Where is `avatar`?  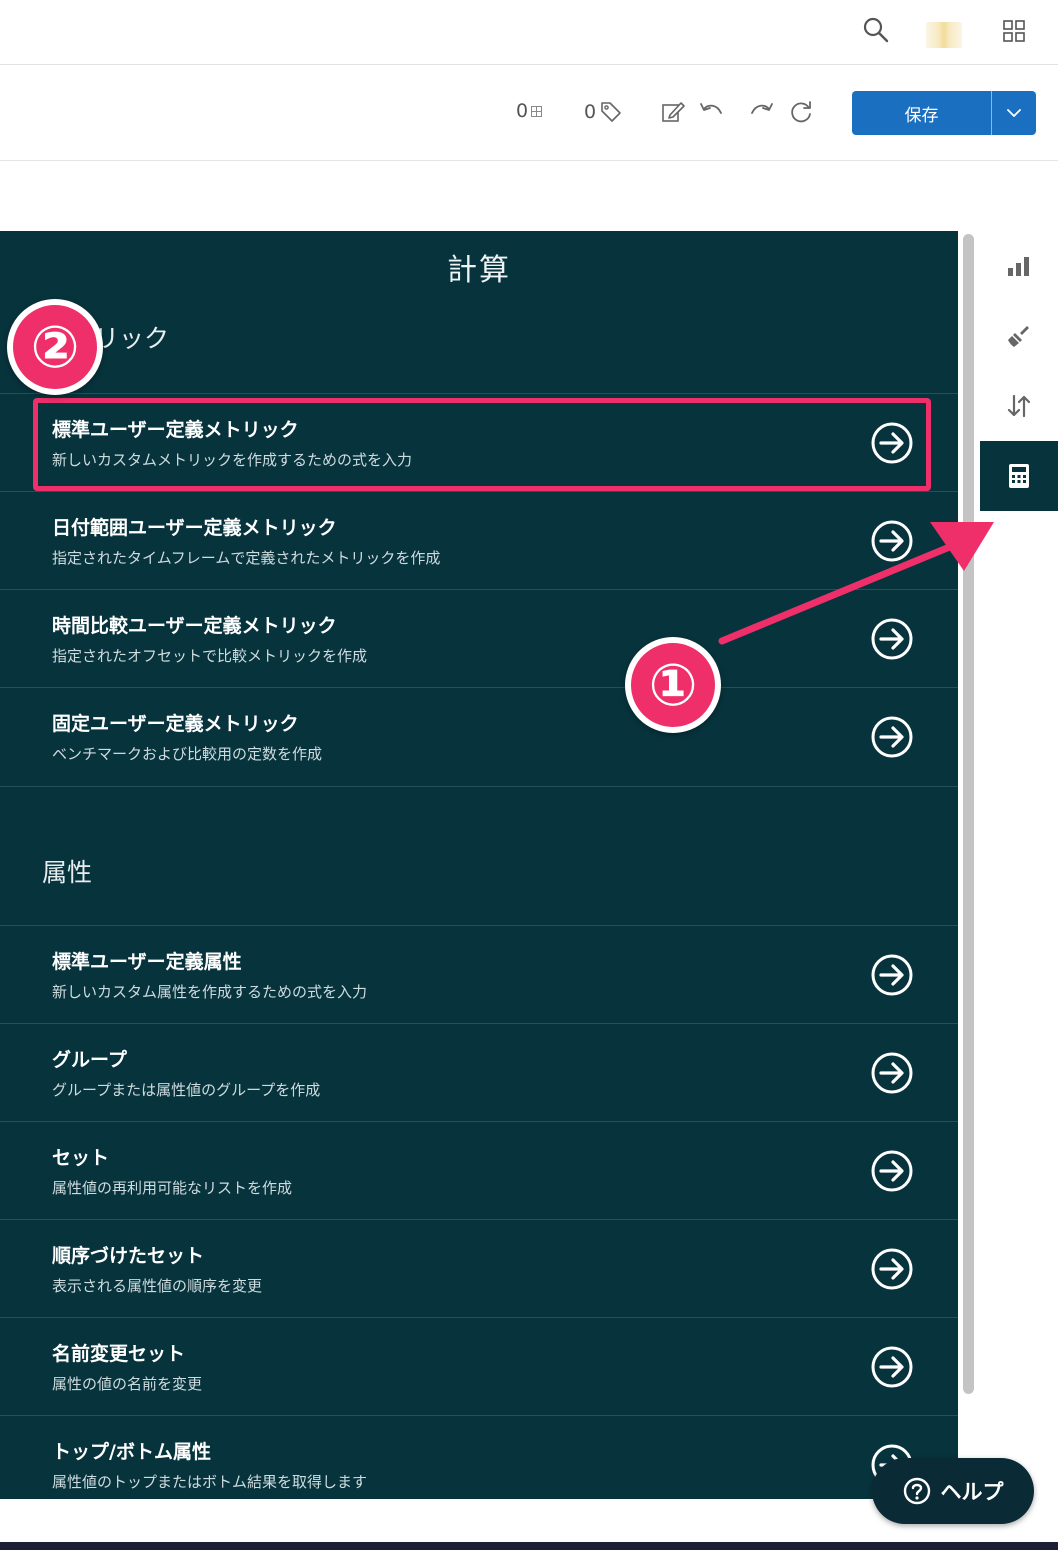 avatar is located at coordinates (944, 35).